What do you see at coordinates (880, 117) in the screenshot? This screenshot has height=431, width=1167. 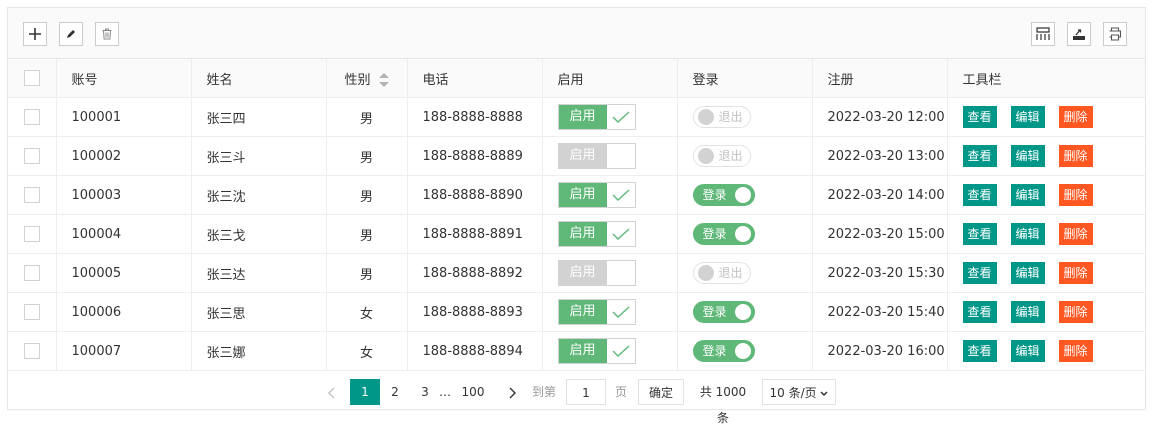 I see `cell-registered: 2022-03-20 12:00` at bounding box center [880, 117].